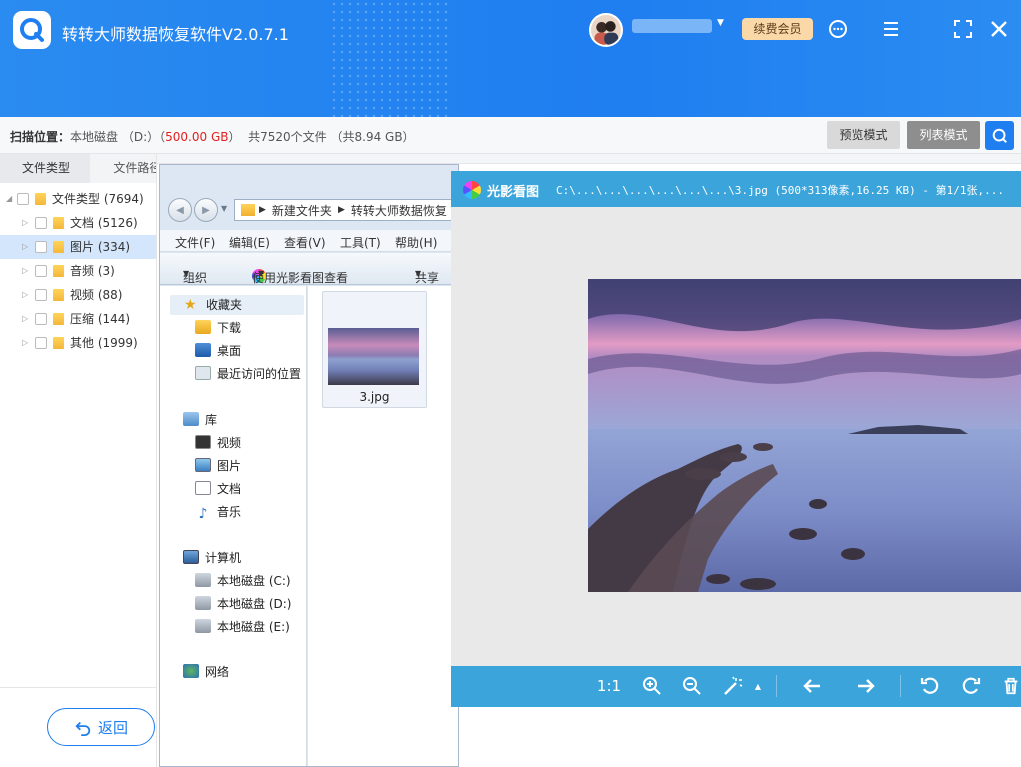 The width and height of the screenshot is (1021, 767). Describe the element at coordinates (652, 686) in the screenshot. I see `zoom-in-icon` at that location.